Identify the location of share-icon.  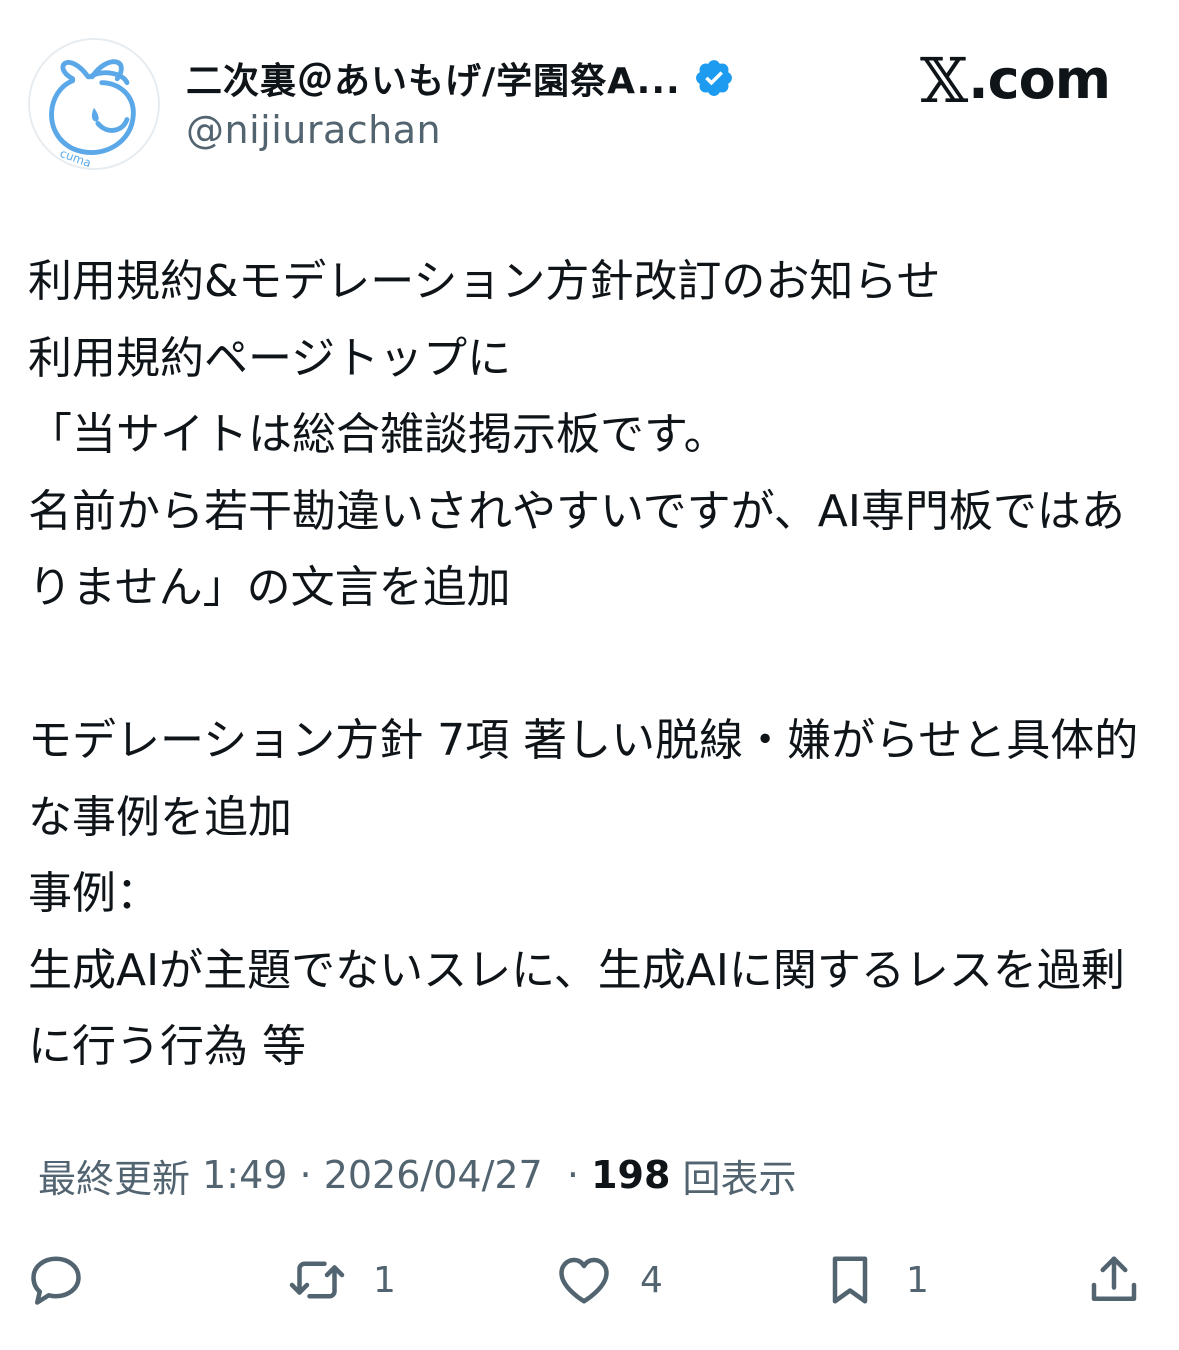
(1114, 1278).